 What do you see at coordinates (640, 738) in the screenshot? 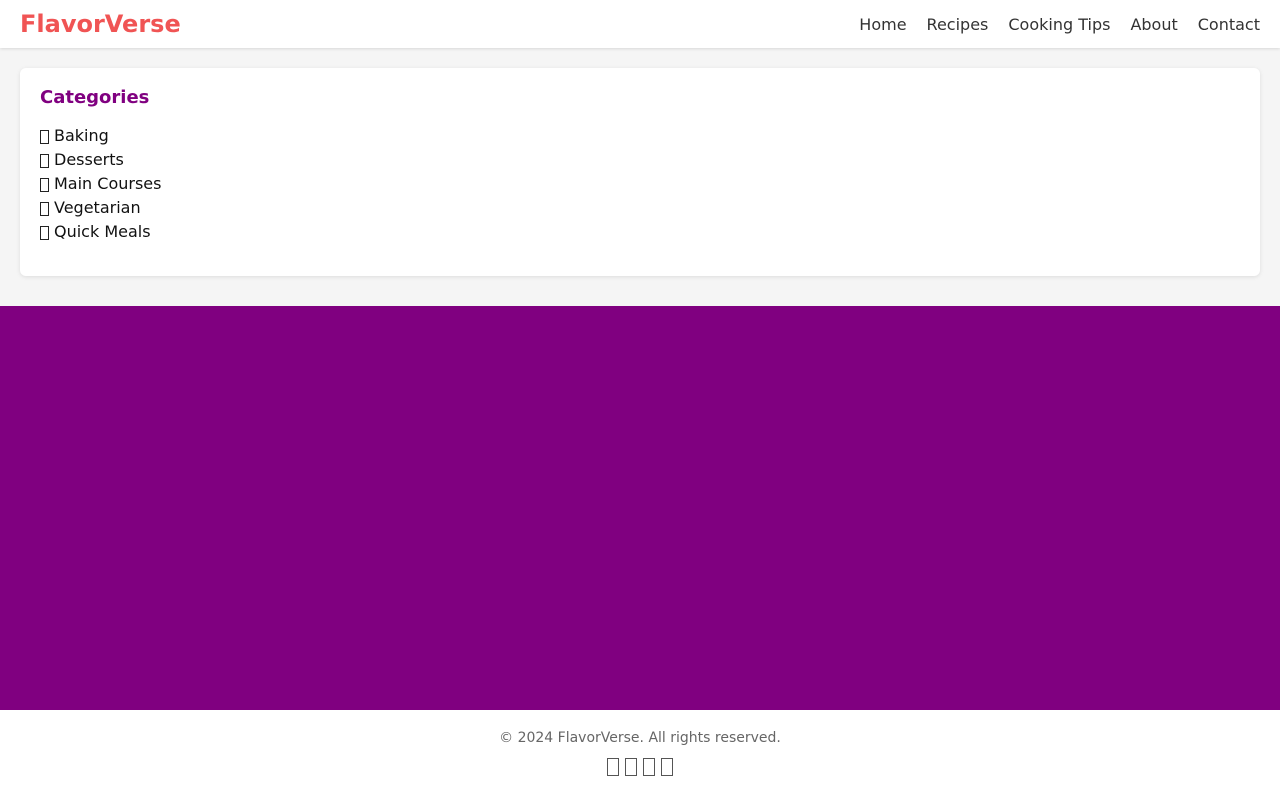
I see `copyright-text: © 2024 FlavorVerse. All rights reserved.` at bounding box center [640, 738].